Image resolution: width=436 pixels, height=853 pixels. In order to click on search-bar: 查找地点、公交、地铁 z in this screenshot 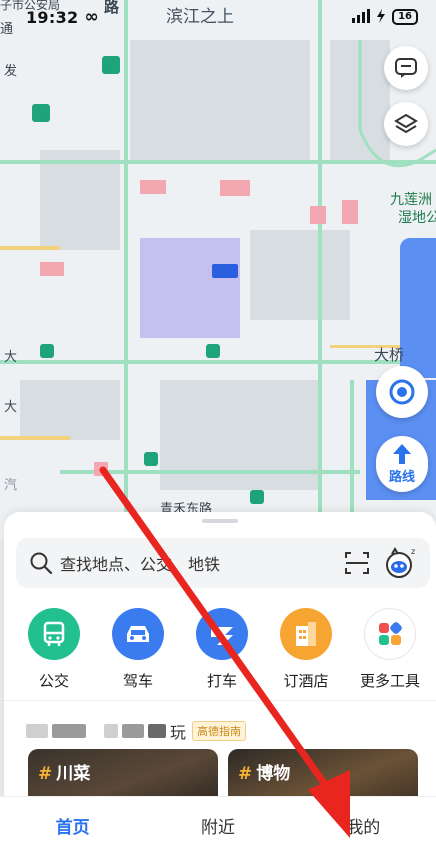, I will do `click(223, 563)`.